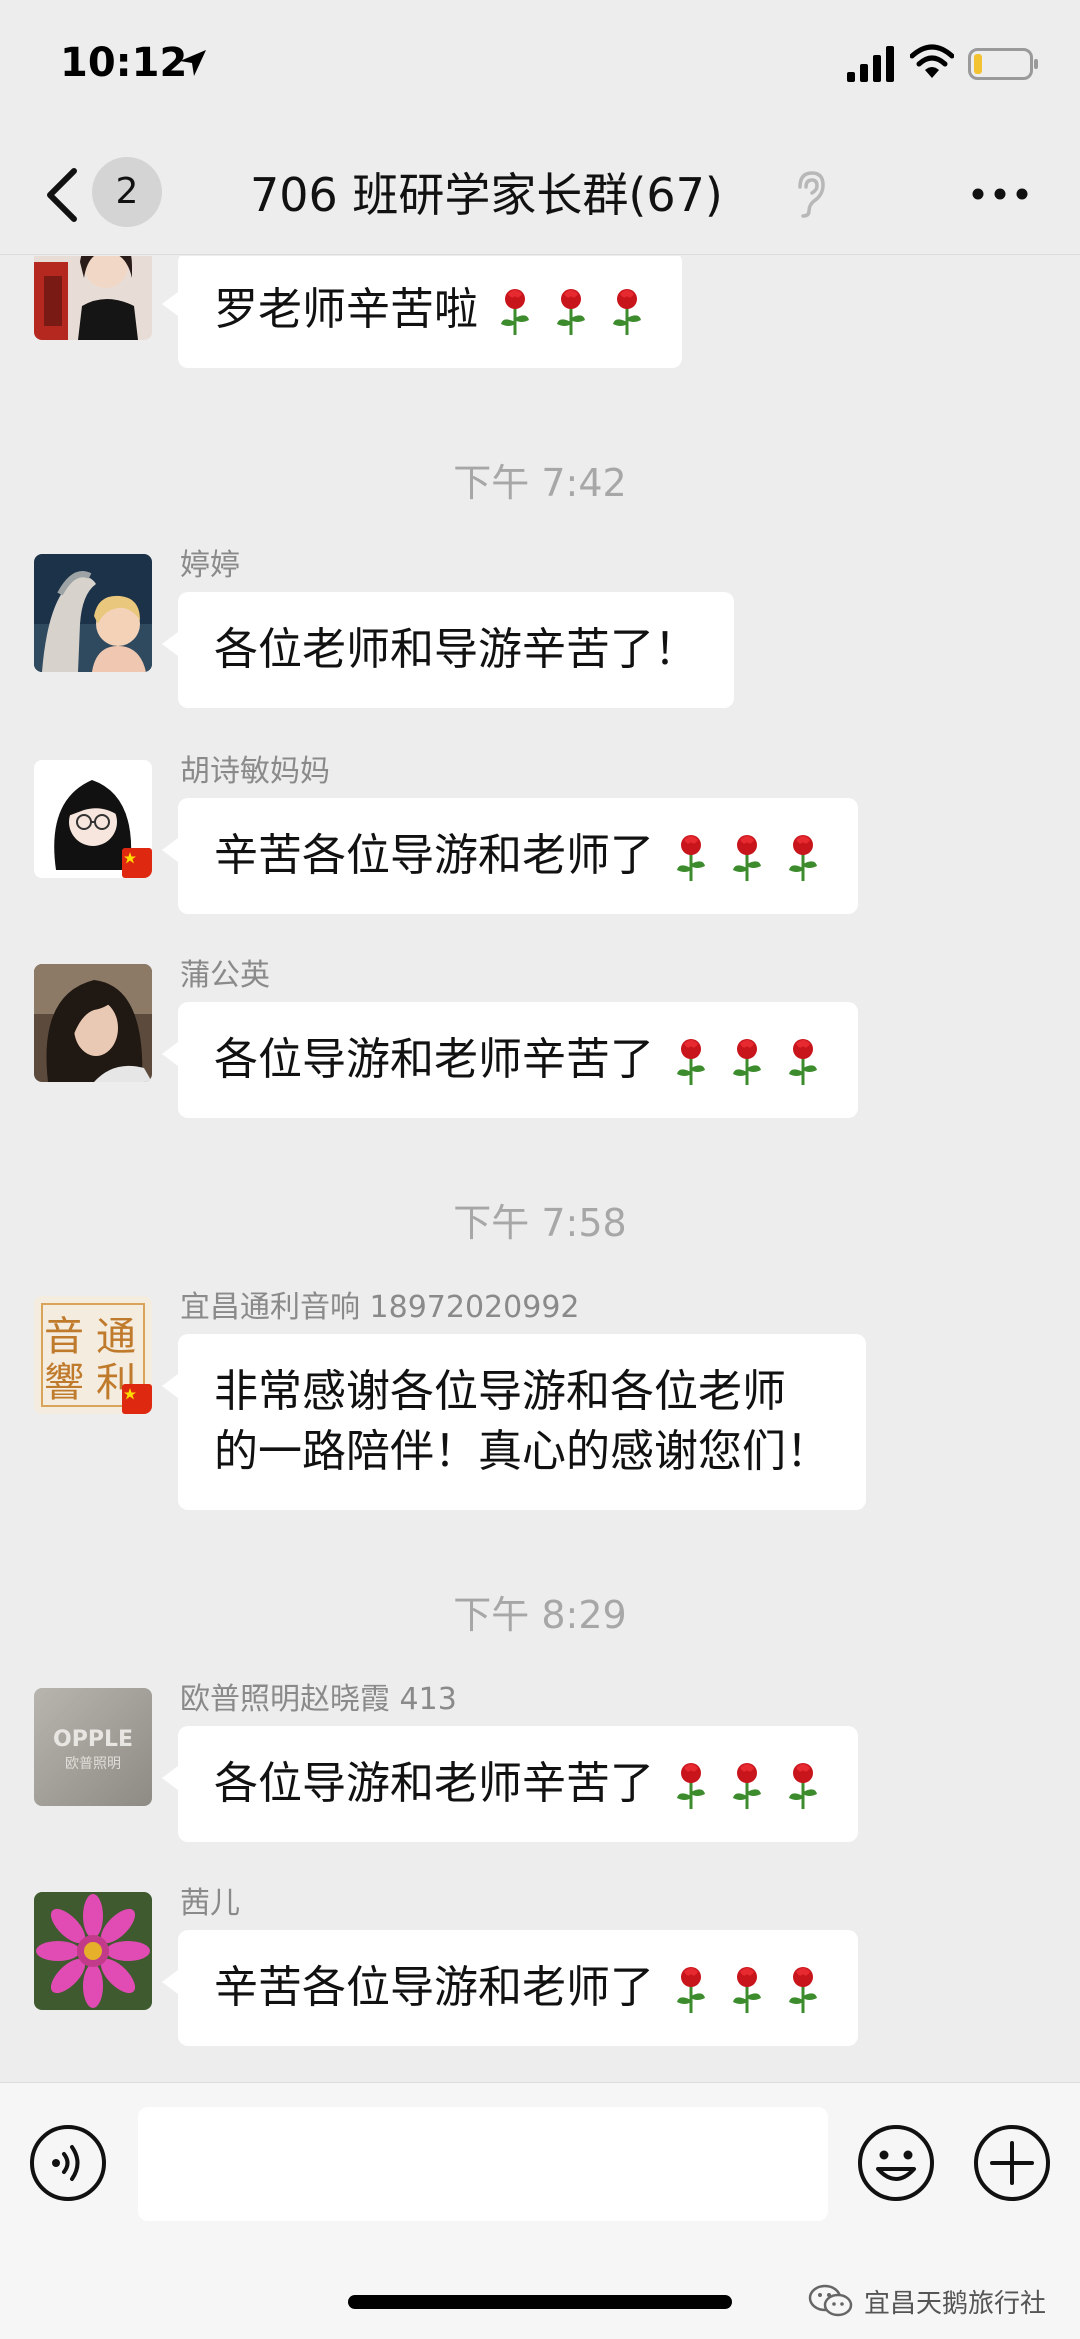 The height and width of the screenshot is (2339, 1080). I want to click on ear-icon, so click(811, 194).